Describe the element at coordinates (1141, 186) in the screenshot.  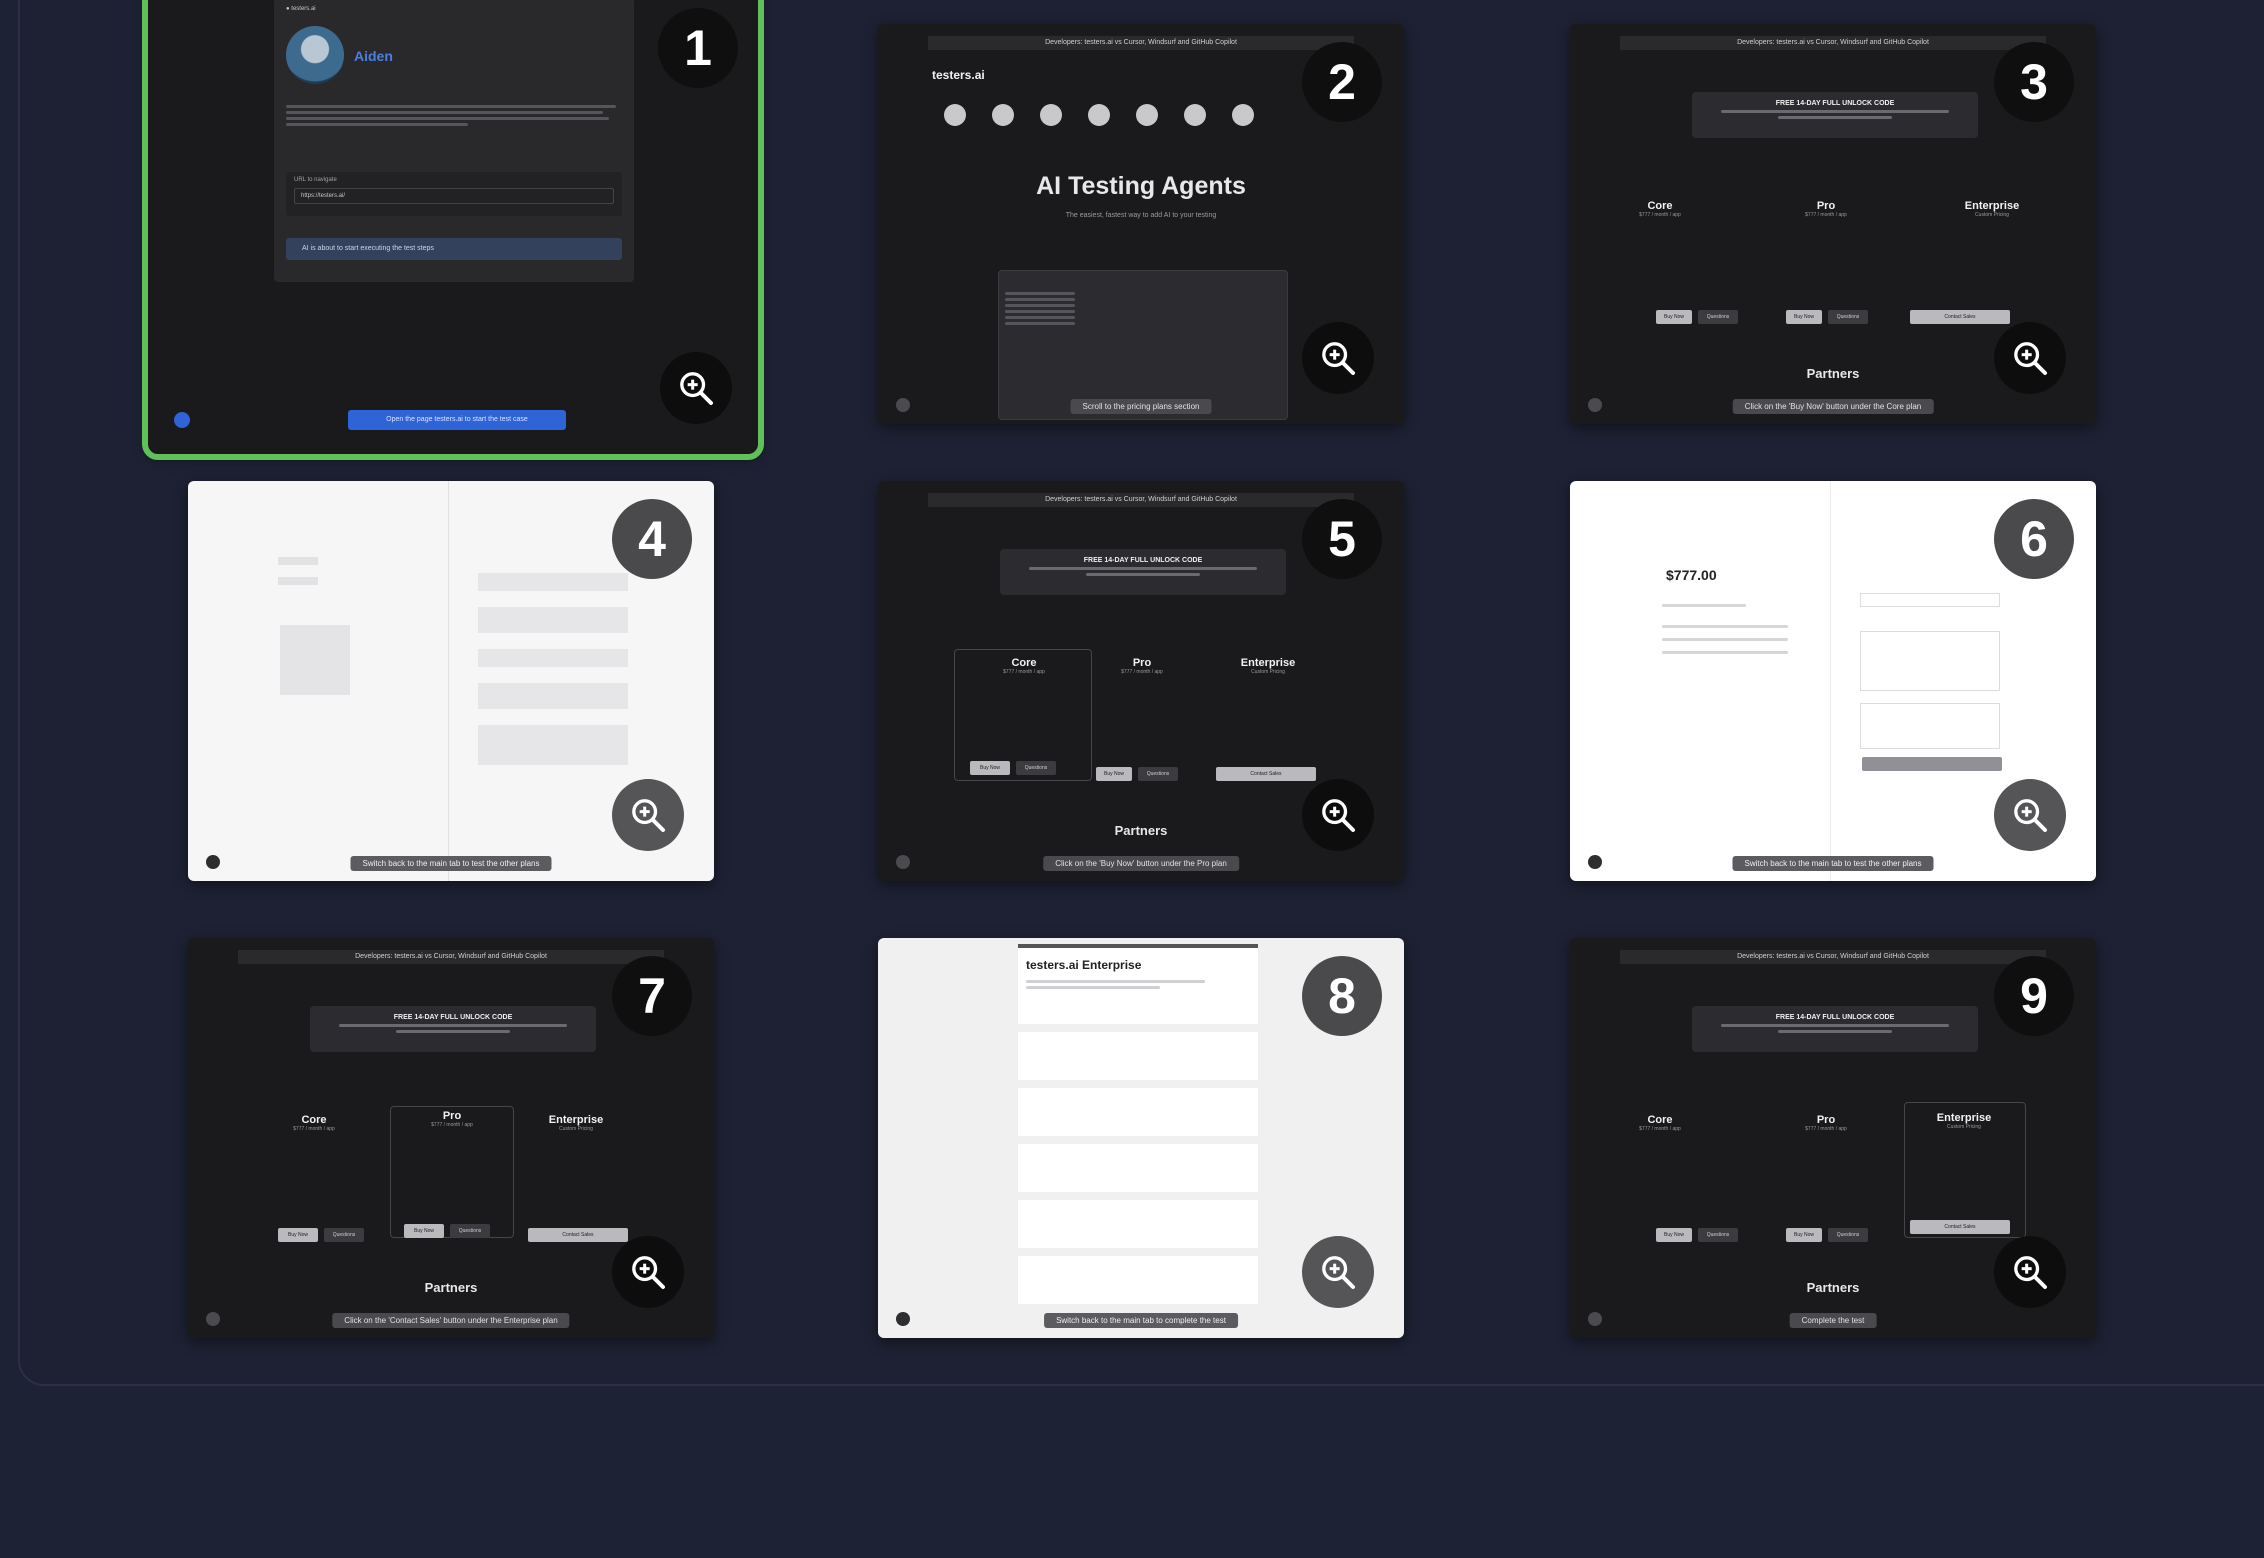
I see `hero-heading: AI Testing Agents` at that location.